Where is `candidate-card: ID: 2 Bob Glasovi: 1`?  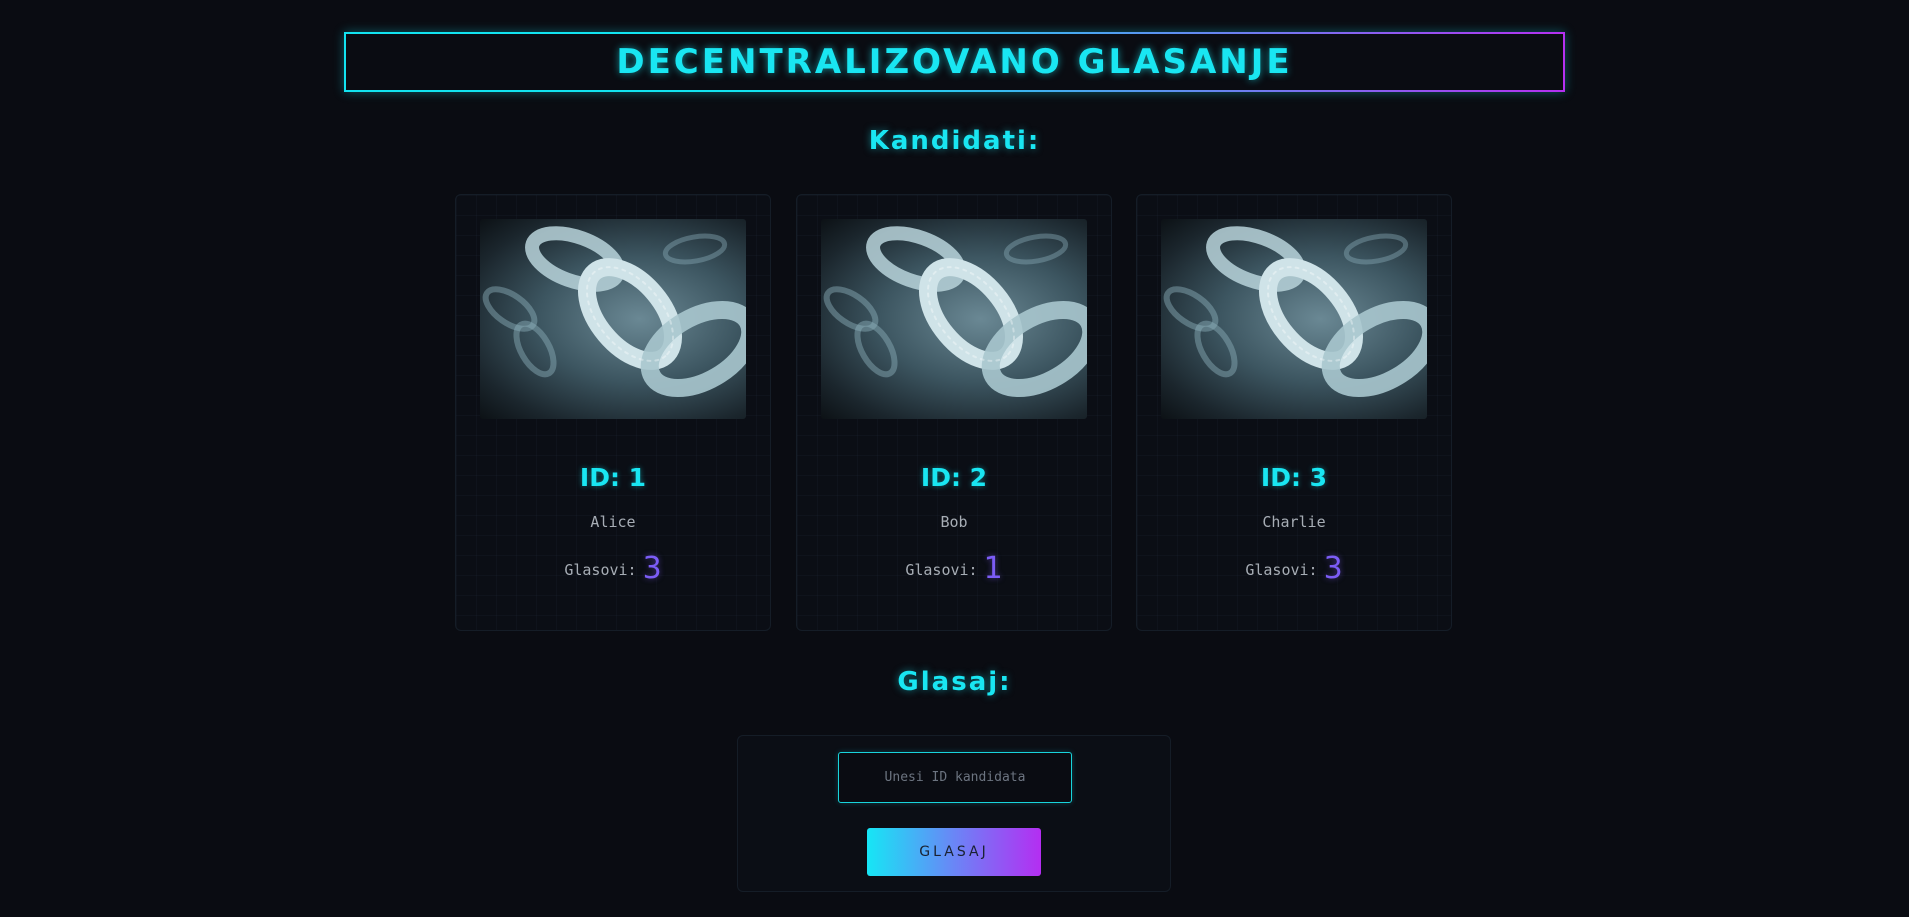
candidate-card: ID: 2 Bob Glasovi: 1 is located at coordinates (954, 412).